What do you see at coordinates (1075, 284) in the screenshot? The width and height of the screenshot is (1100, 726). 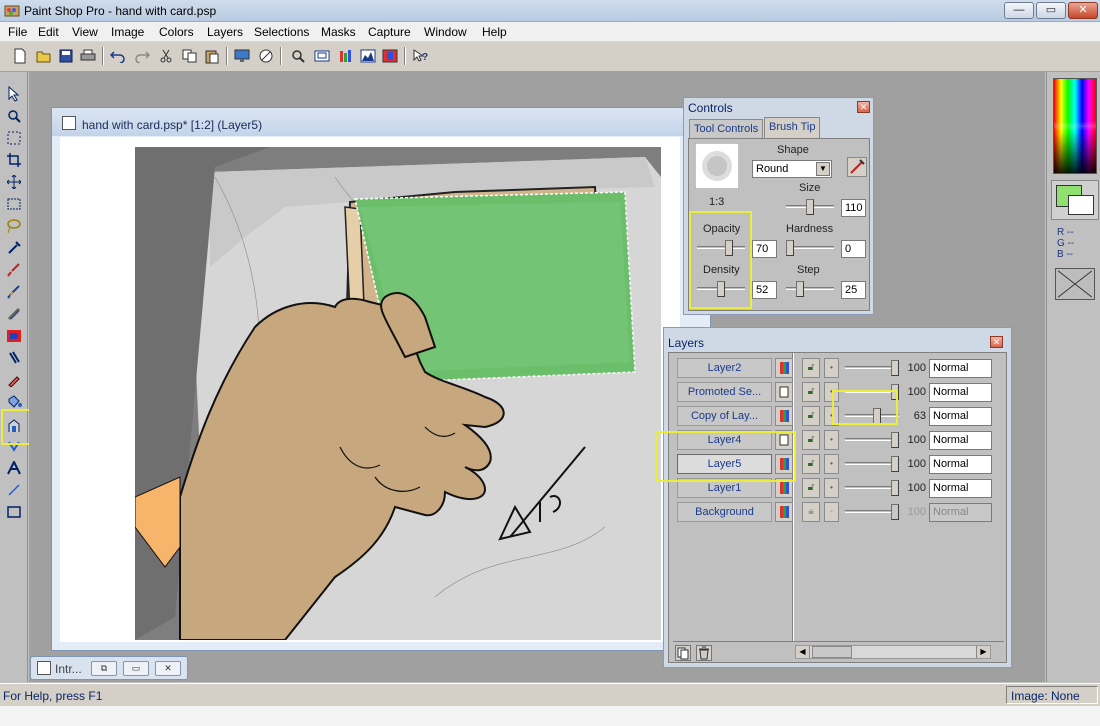 I see `transparent-color-icon` at bounding box center [1075, 284].